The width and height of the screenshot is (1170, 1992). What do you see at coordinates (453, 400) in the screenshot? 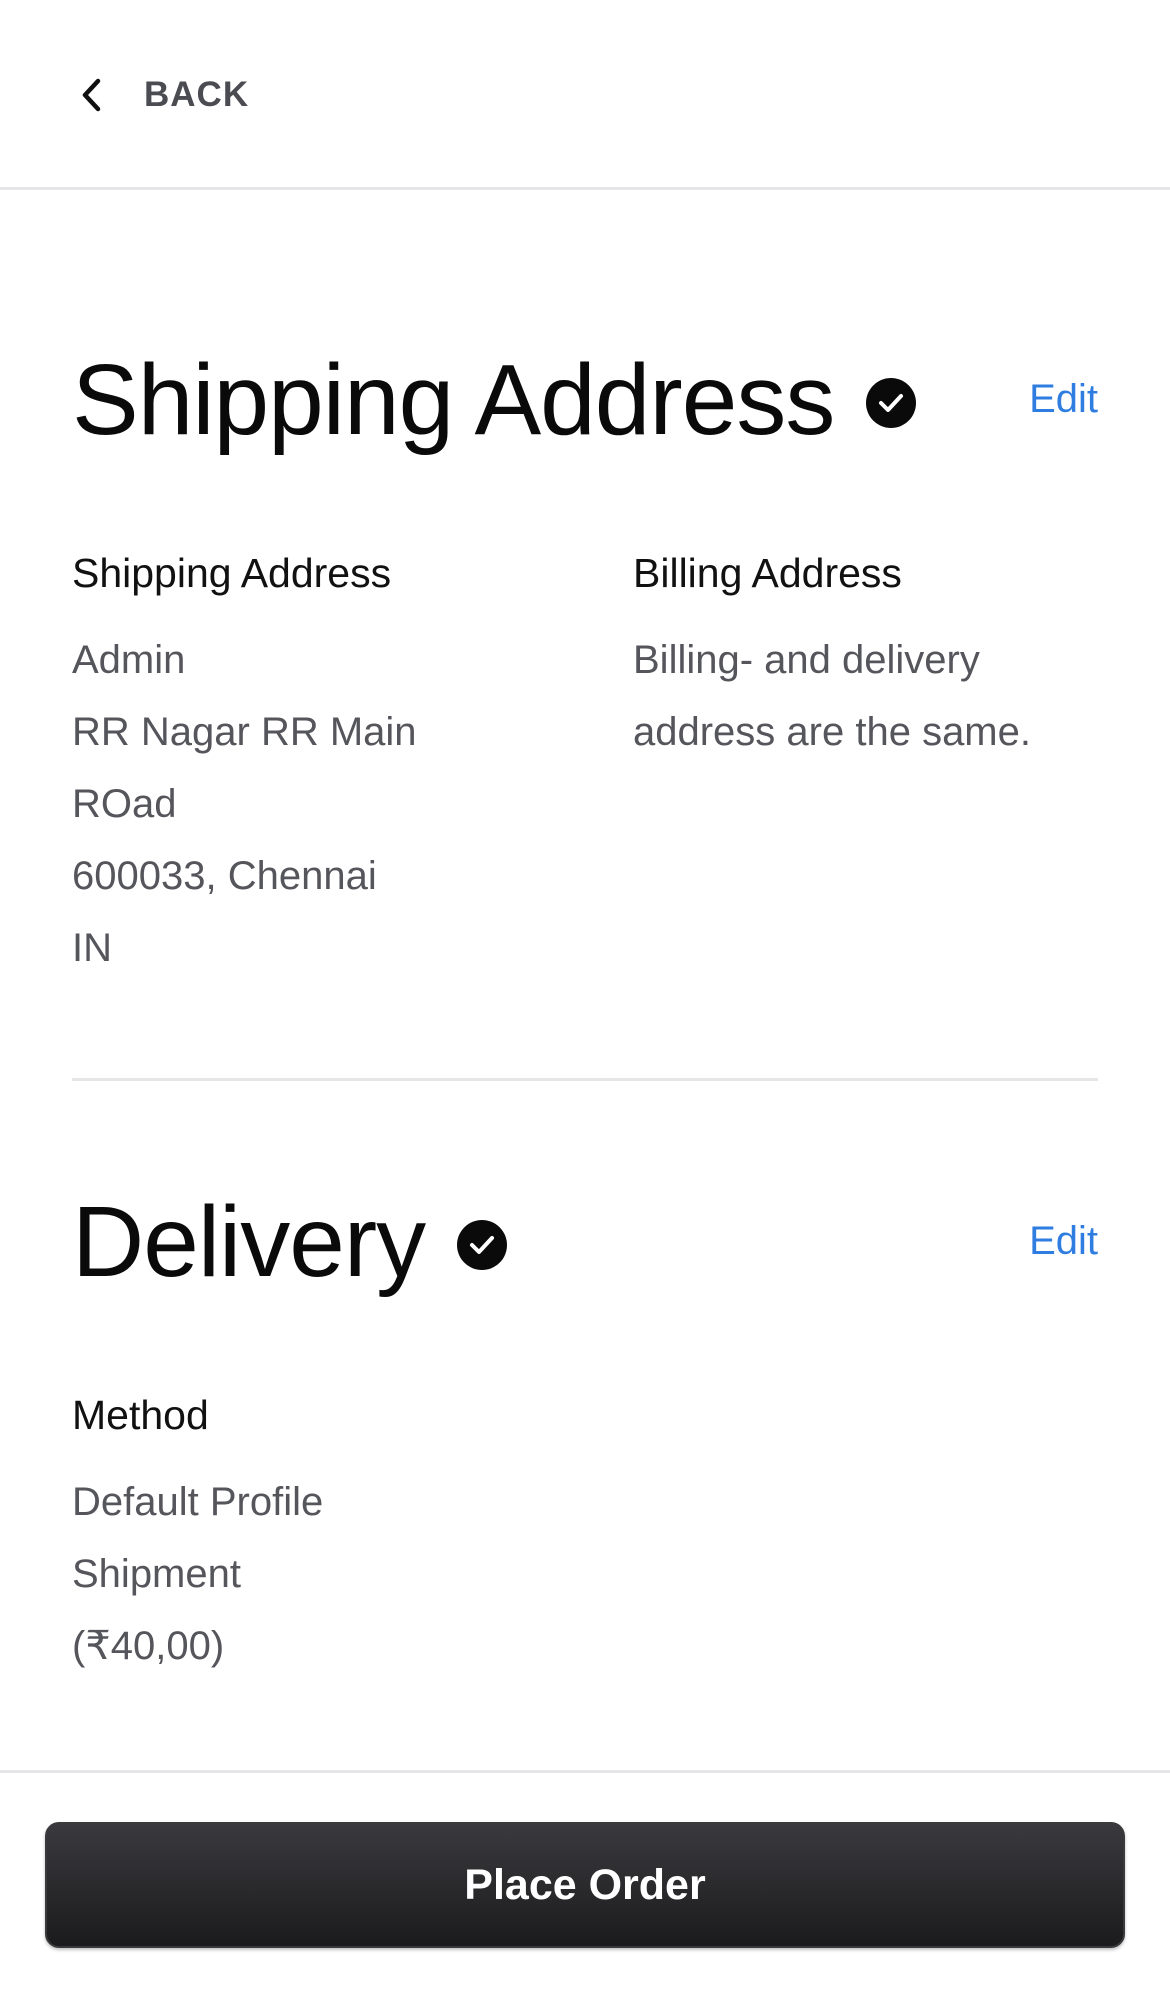
I see `shipping-title-text: Shipping Address` at bounding box center [453, 400].